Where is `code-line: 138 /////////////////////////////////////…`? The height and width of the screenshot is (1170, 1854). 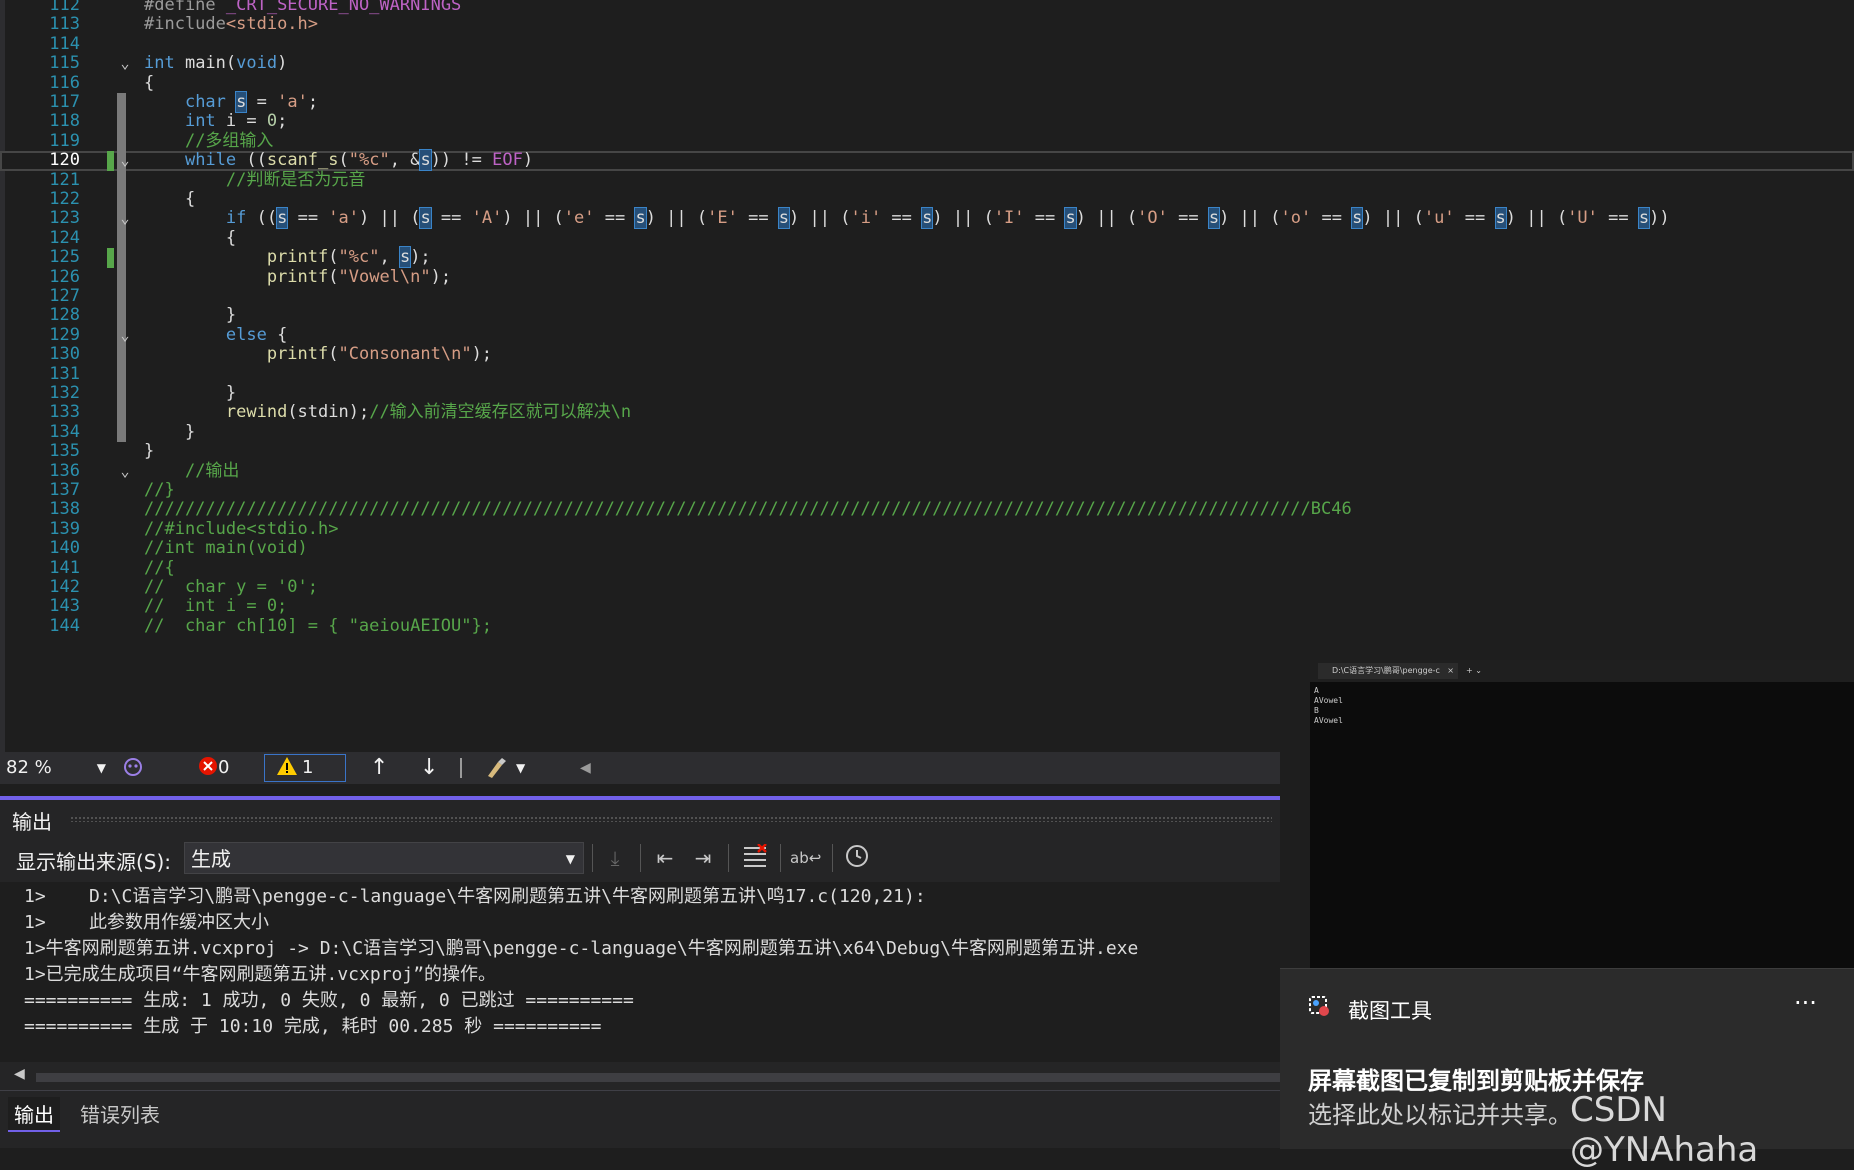 code-line: 138 /////////////////////////////////////… is located at coordinates (927, 509).